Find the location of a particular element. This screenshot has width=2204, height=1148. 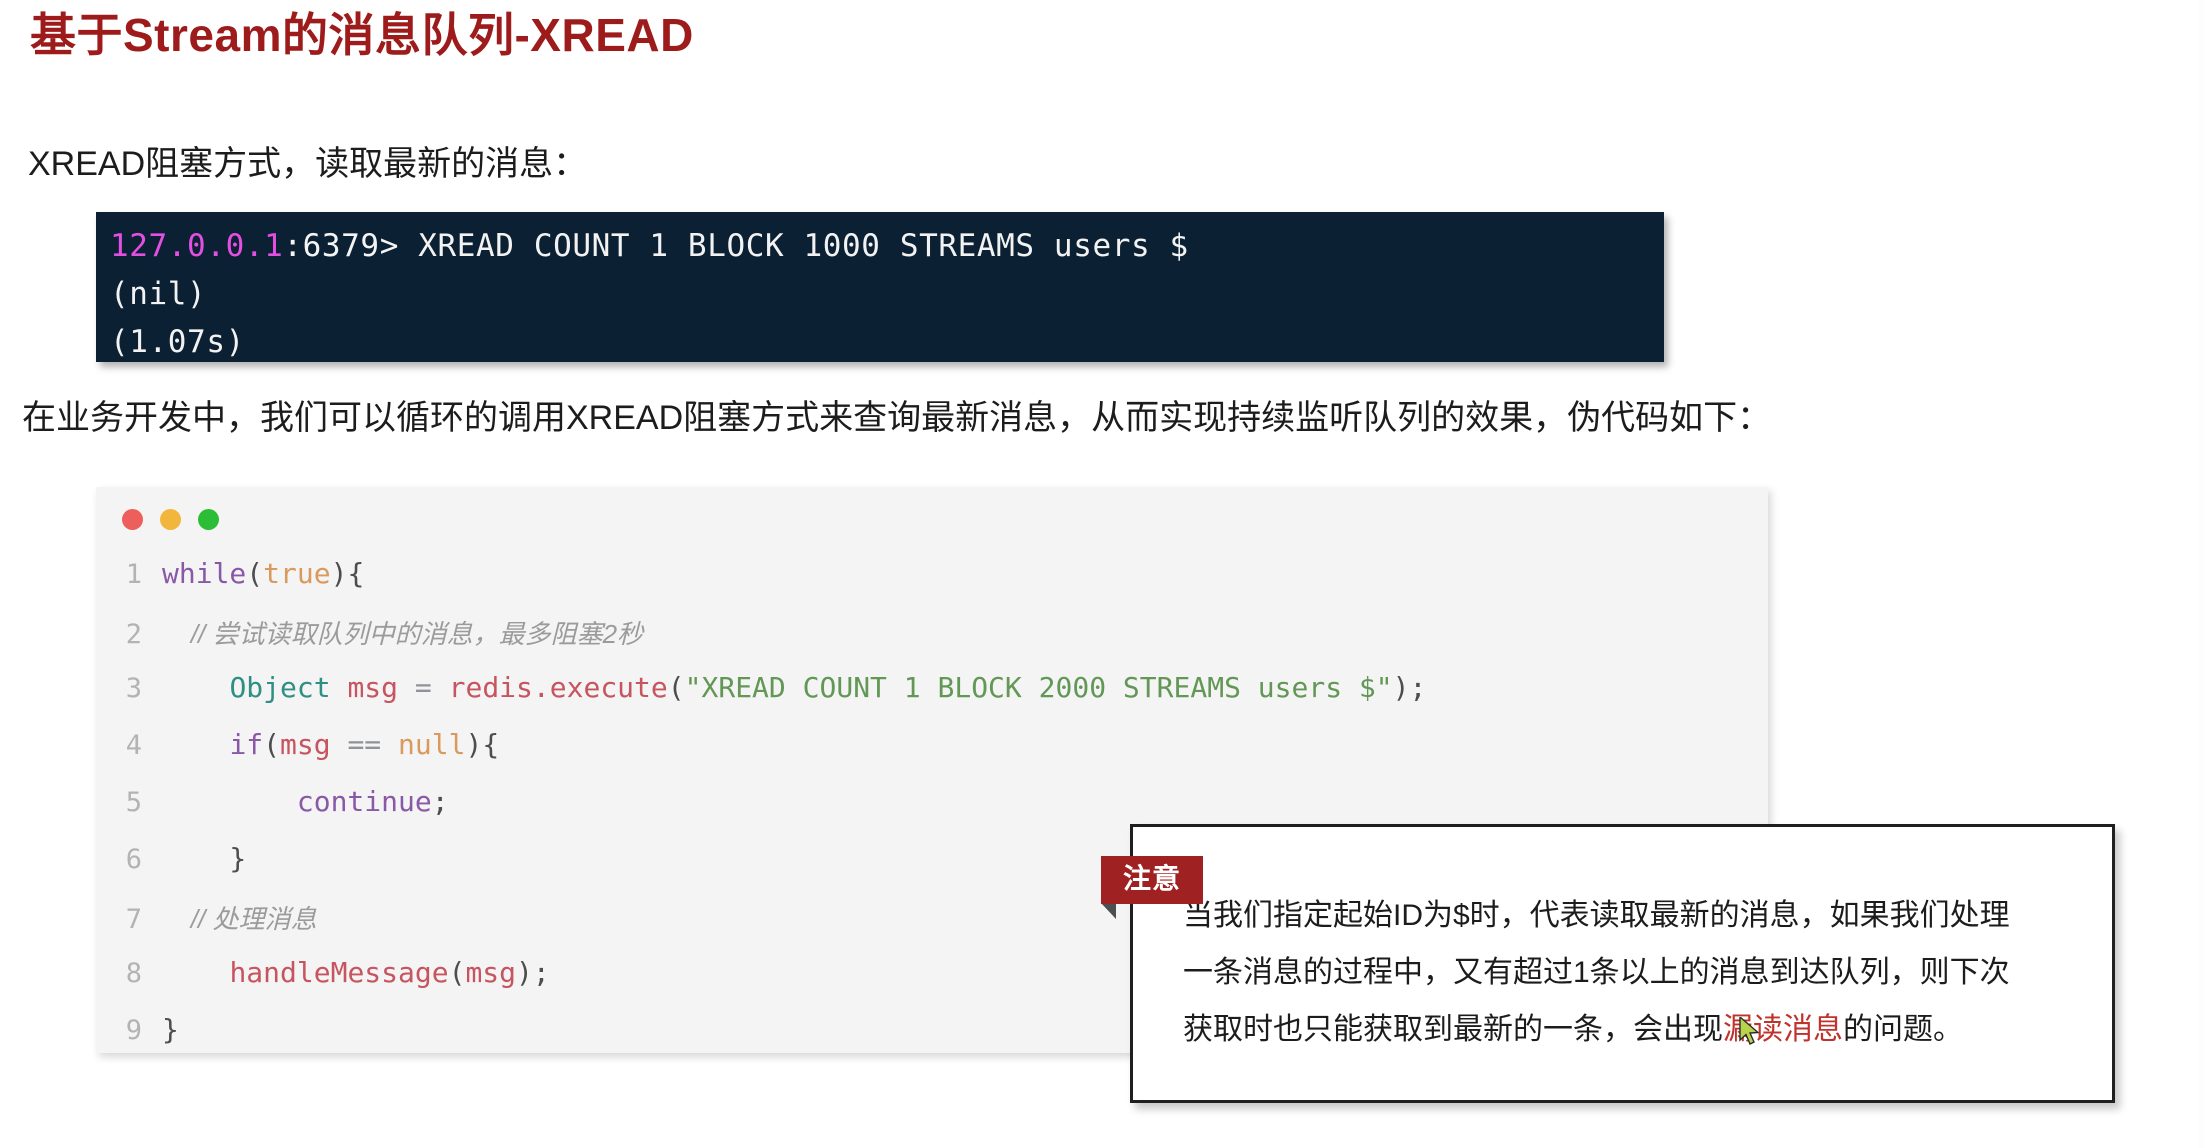

code-line-number: 4 is located at coordinates (133, 745).